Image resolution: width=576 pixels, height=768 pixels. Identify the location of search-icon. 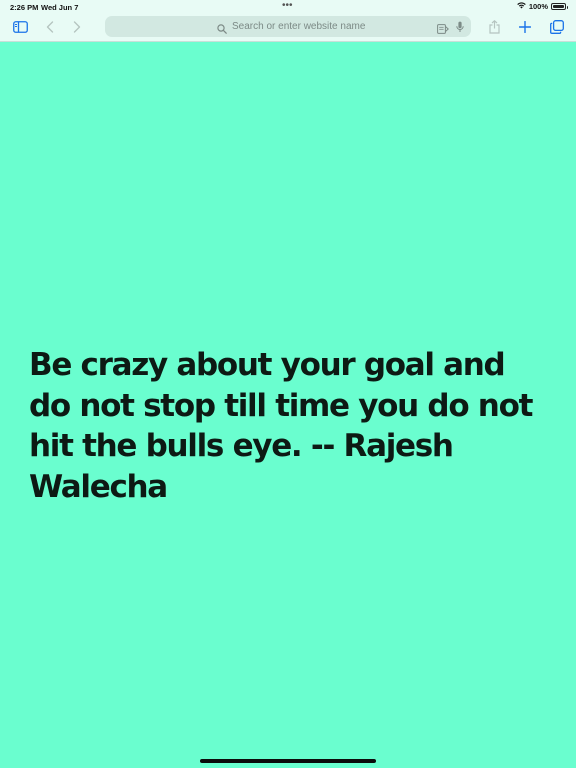
(222, 30).